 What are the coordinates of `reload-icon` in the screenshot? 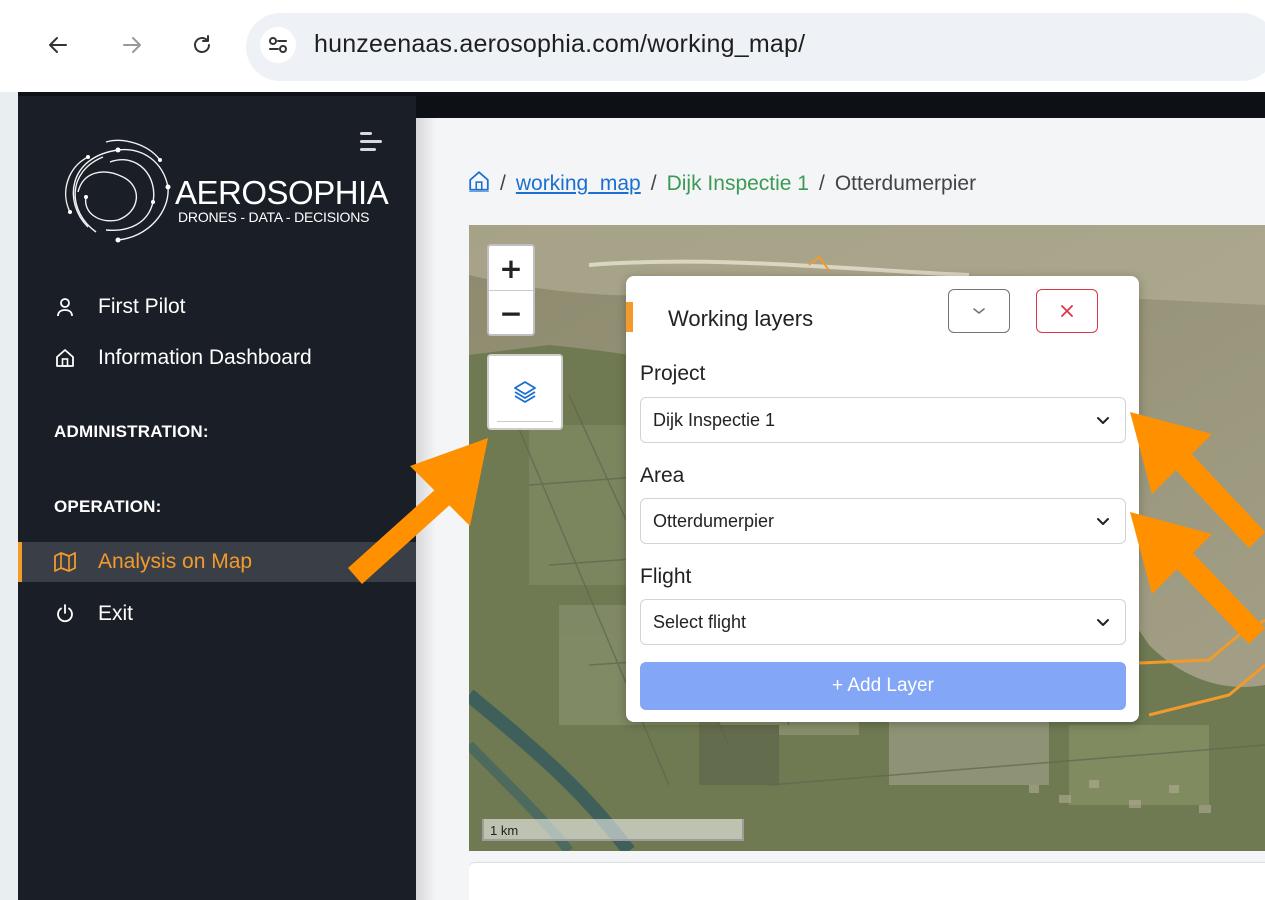 It's located at (202, 44).